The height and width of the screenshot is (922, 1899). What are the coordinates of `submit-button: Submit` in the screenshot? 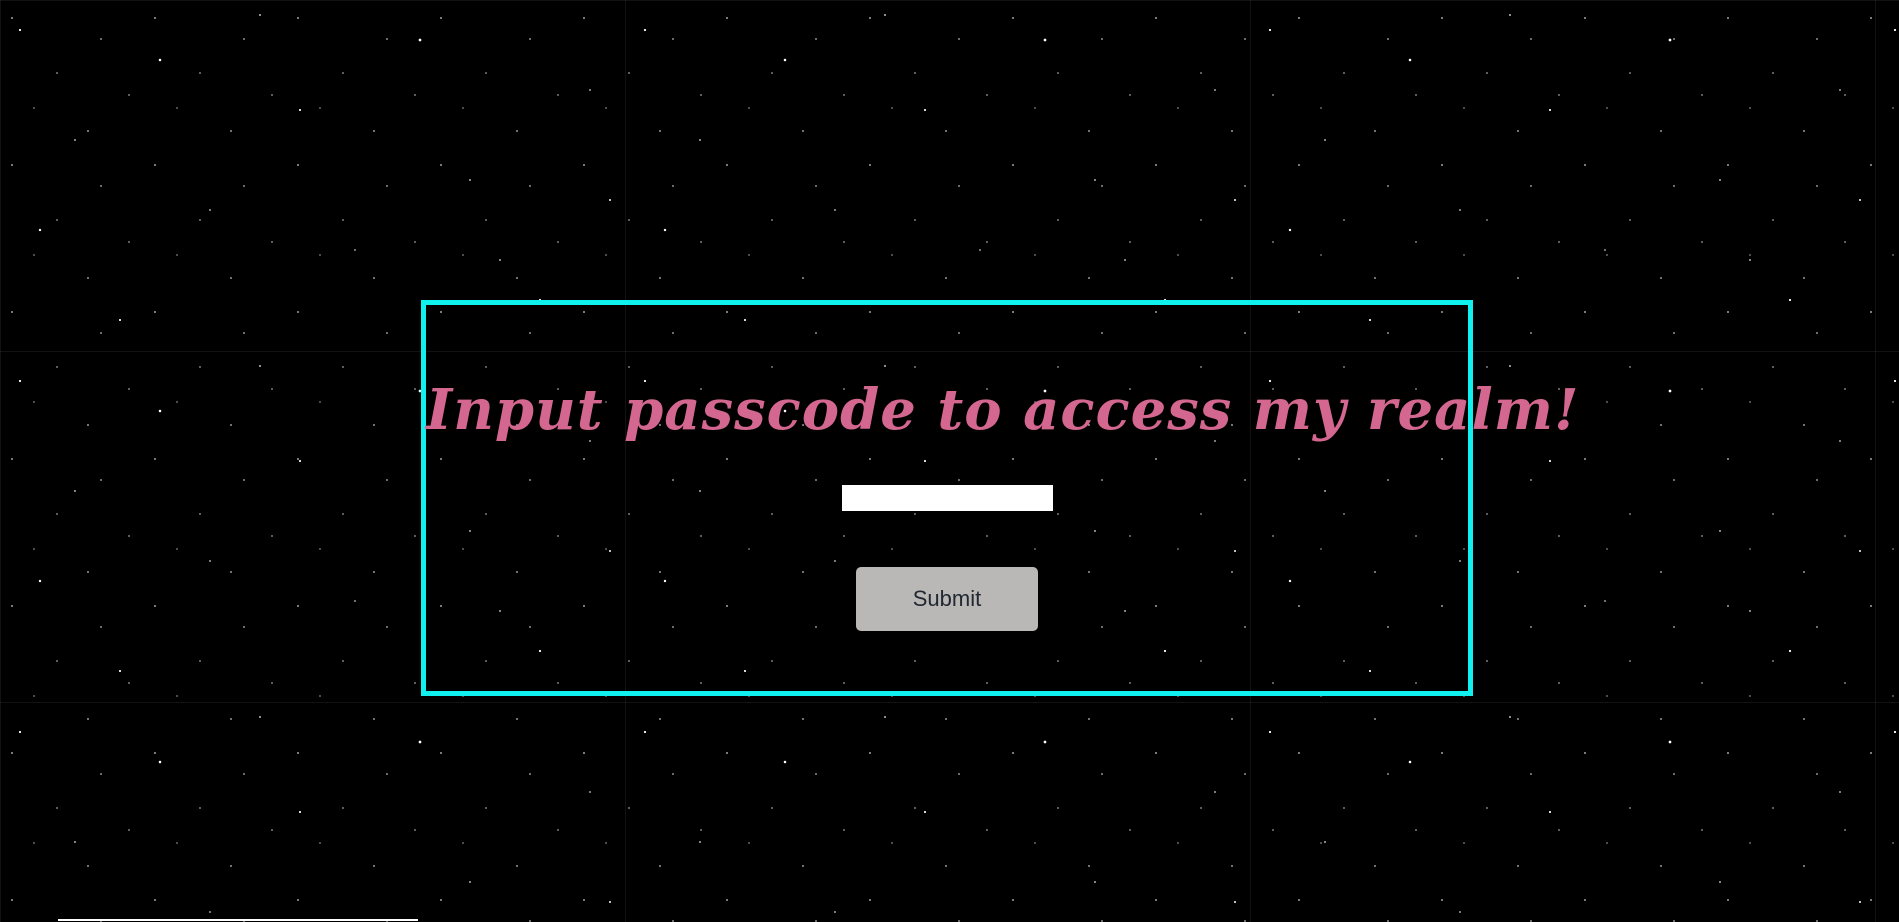 It's located at (947, 599).